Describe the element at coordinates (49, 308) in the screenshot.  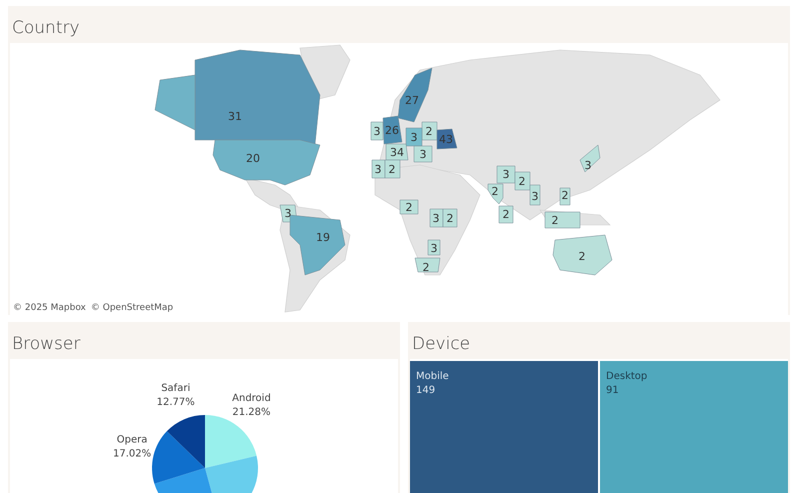
I see `map-attribution: © 2025 Mapbox` at that location.